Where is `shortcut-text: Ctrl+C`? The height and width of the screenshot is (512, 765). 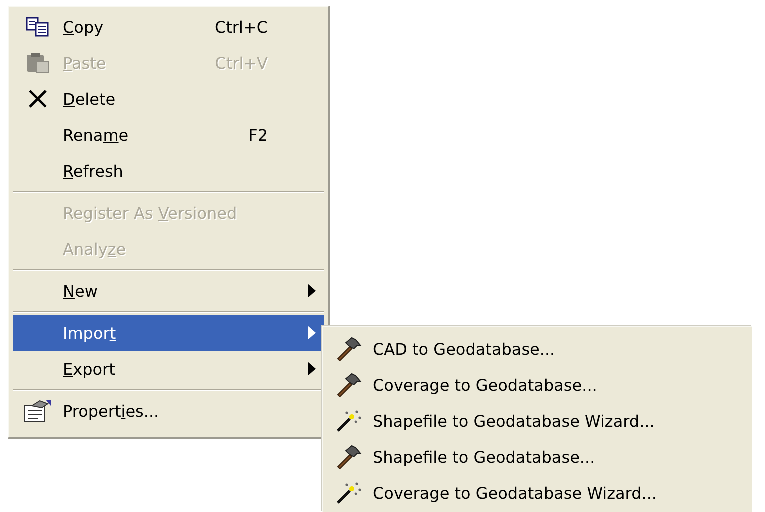
shortcut-text: Ctrl+C is located at coordinates (241, 27).